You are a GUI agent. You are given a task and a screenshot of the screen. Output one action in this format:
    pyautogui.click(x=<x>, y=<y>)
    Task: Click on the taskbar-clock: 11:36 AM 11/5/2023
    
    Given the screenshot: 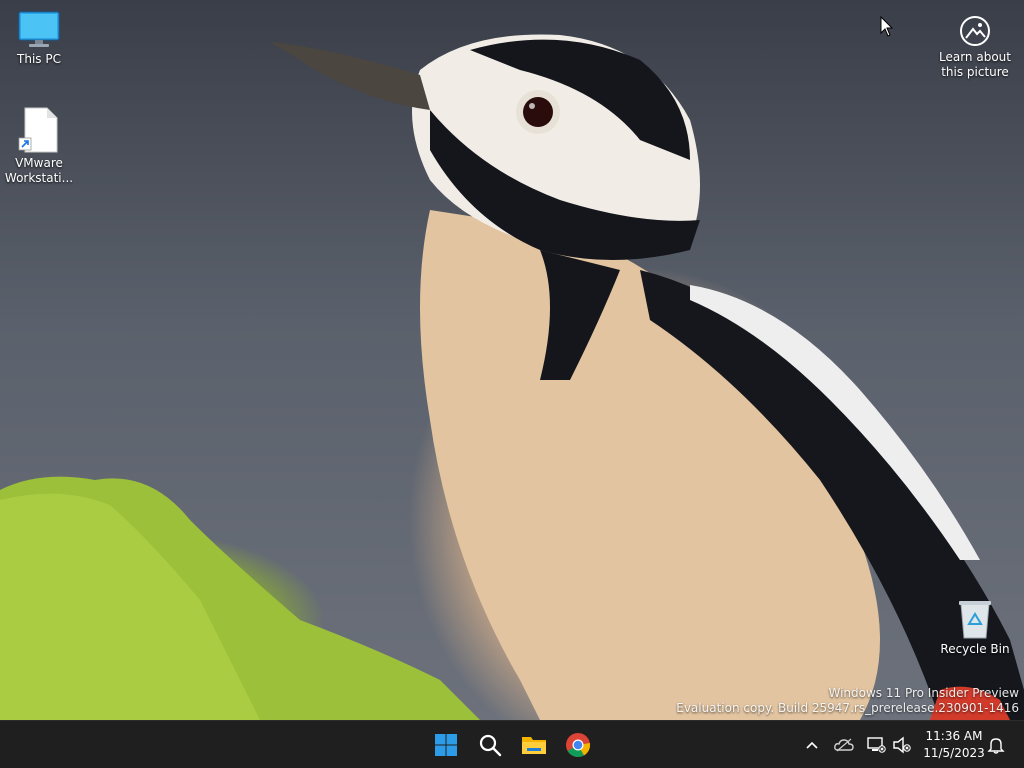 What is the action you would take?
    pyautogui.click(x=954, y=745)
    